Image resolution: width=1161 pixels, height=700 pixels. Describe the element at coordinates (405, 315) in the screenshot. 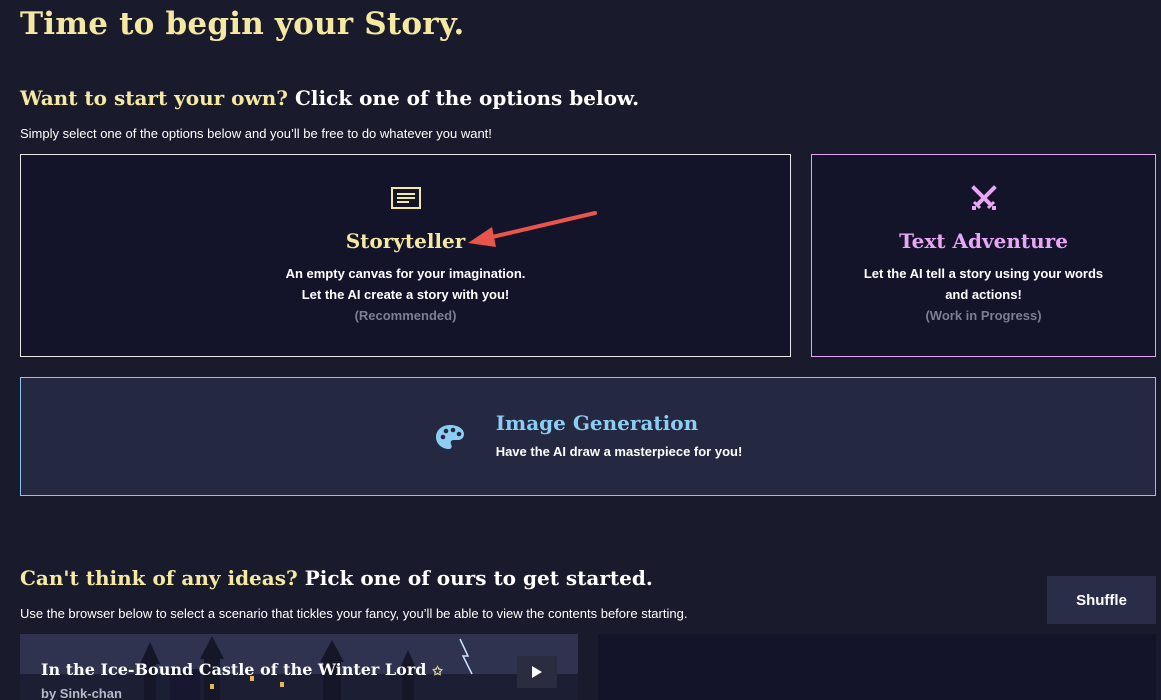

I see `storyteller-note: (Recommended)` at that location.